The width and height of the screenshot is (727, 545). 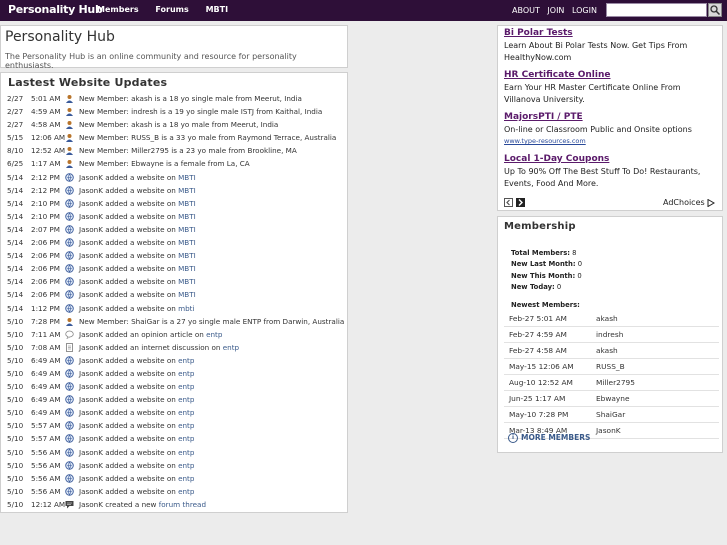 What do you see at coordinates (520, 202) in the screenshot?
I see `ad-next-button` at bounding box center [520, 202].